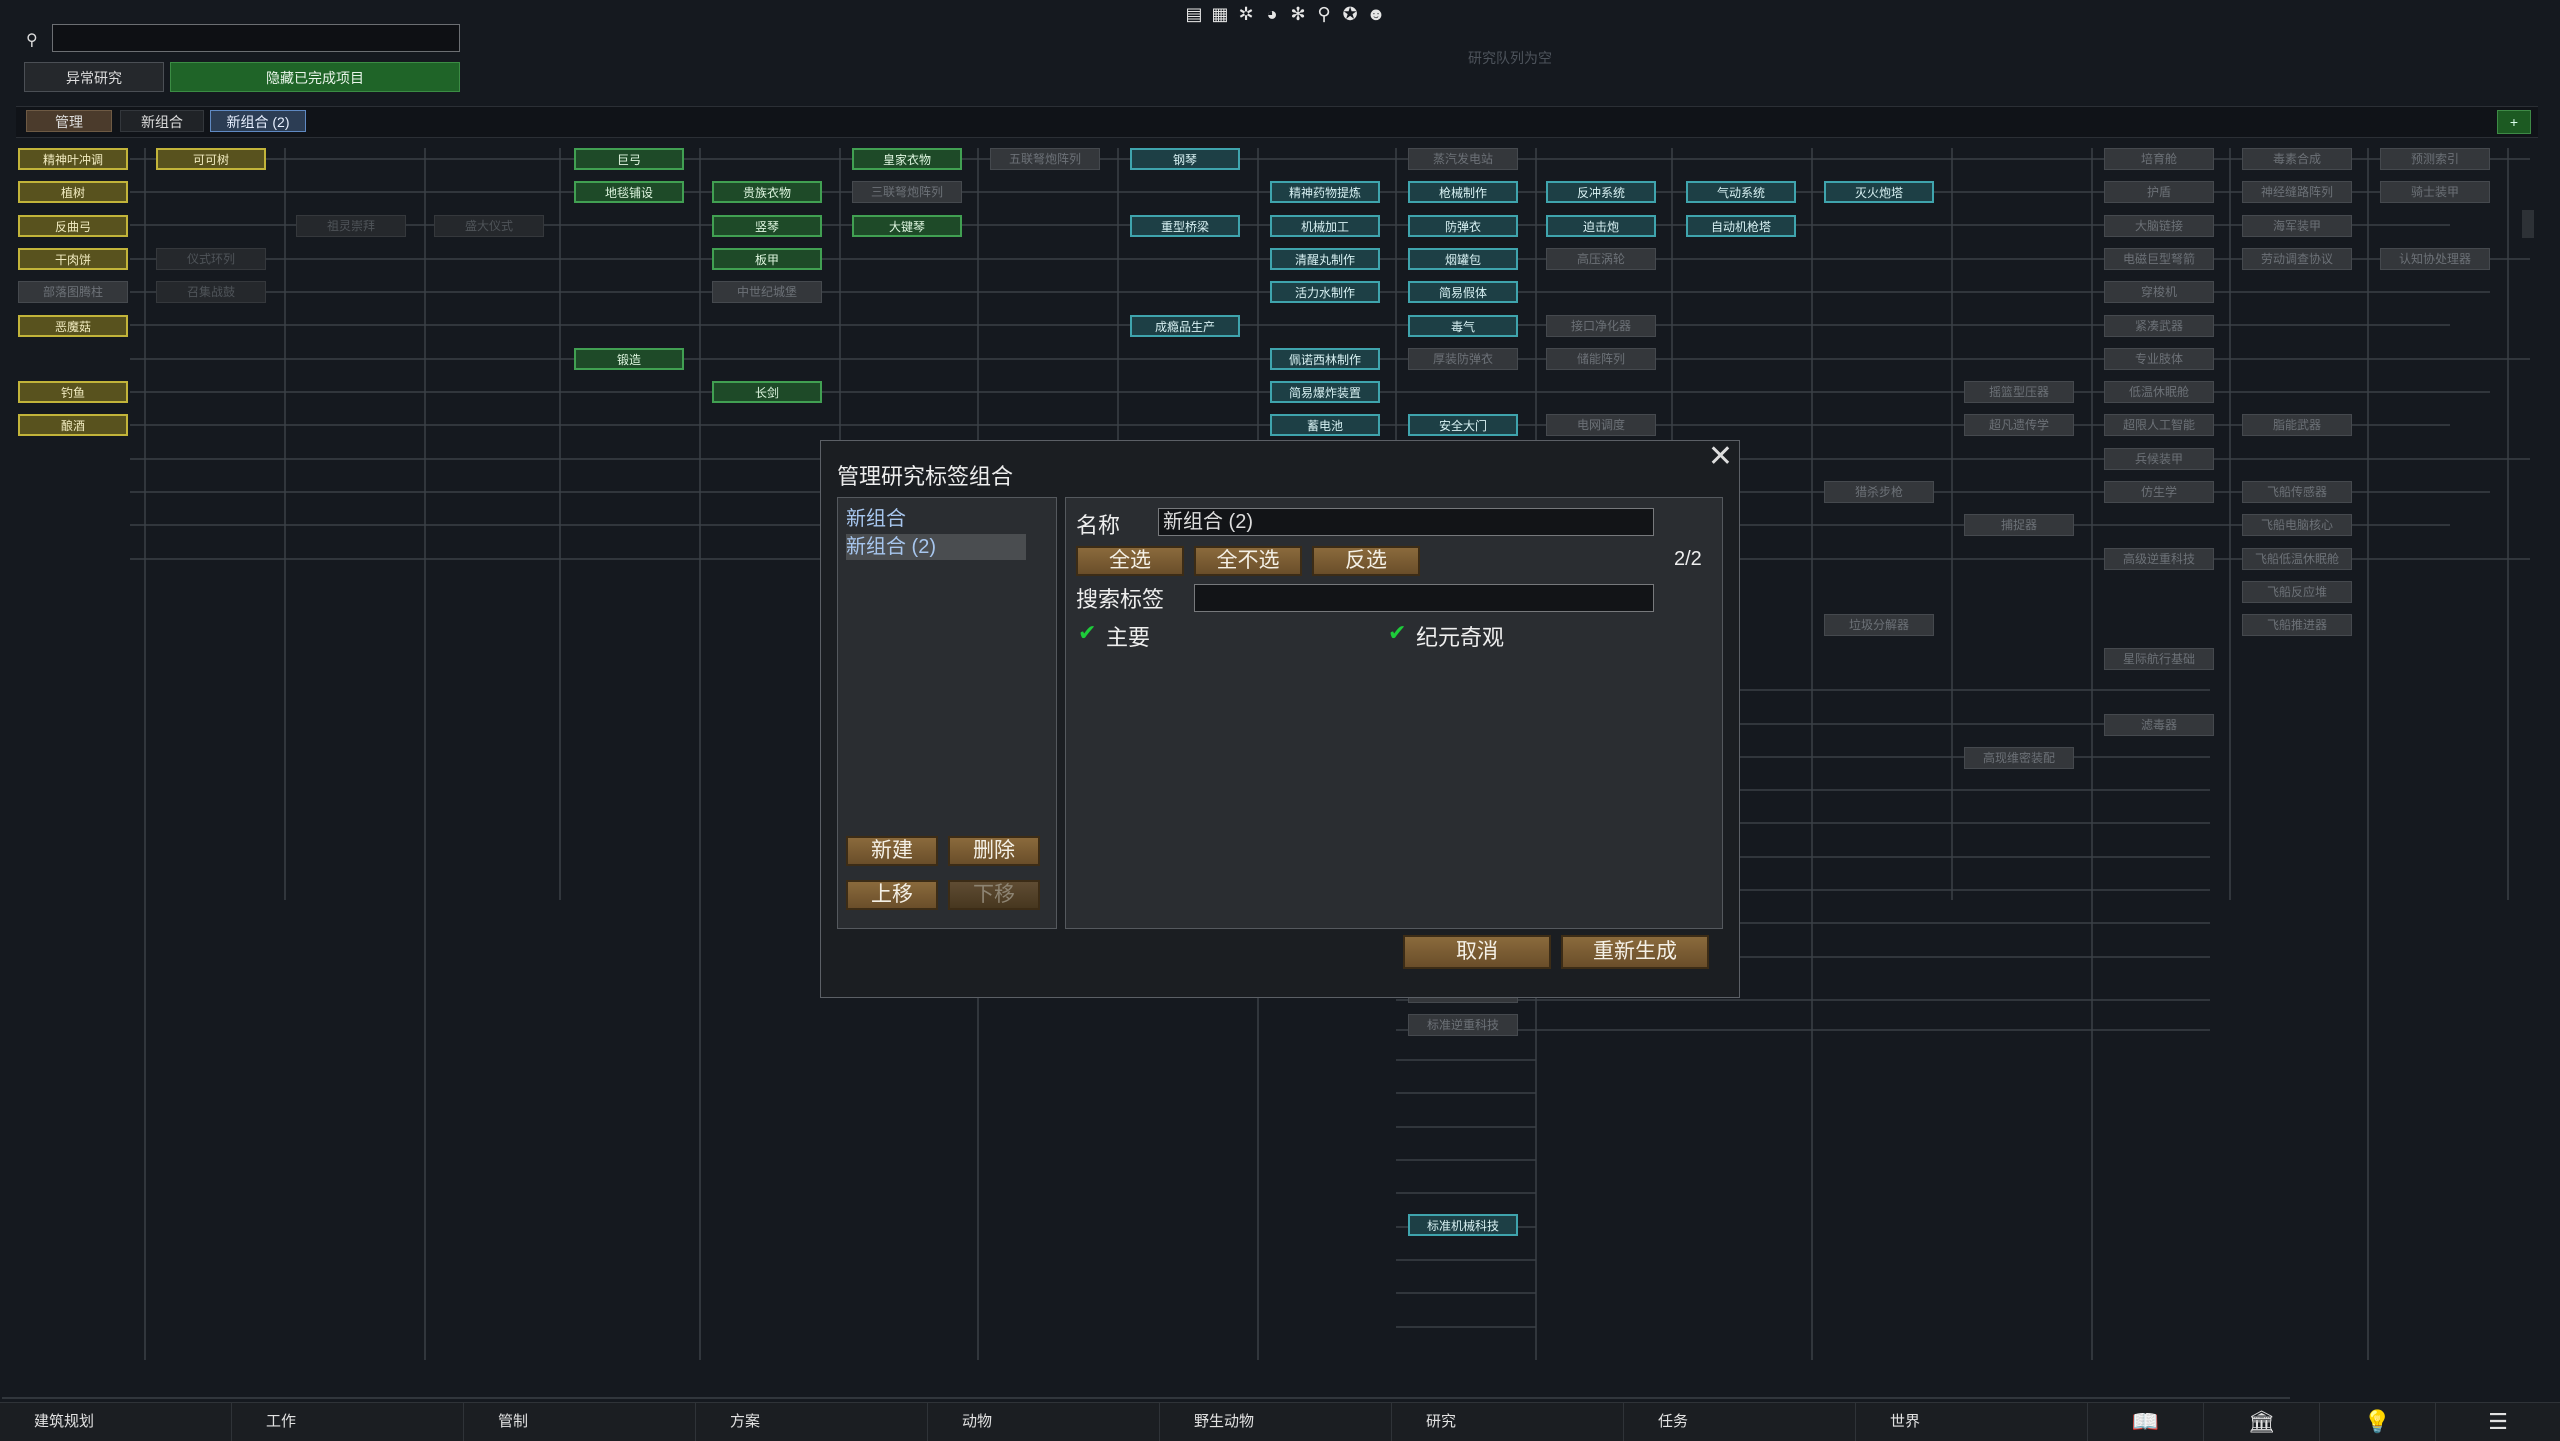  I want to click on tech-node: 盛大仪式, so click(489, 225).